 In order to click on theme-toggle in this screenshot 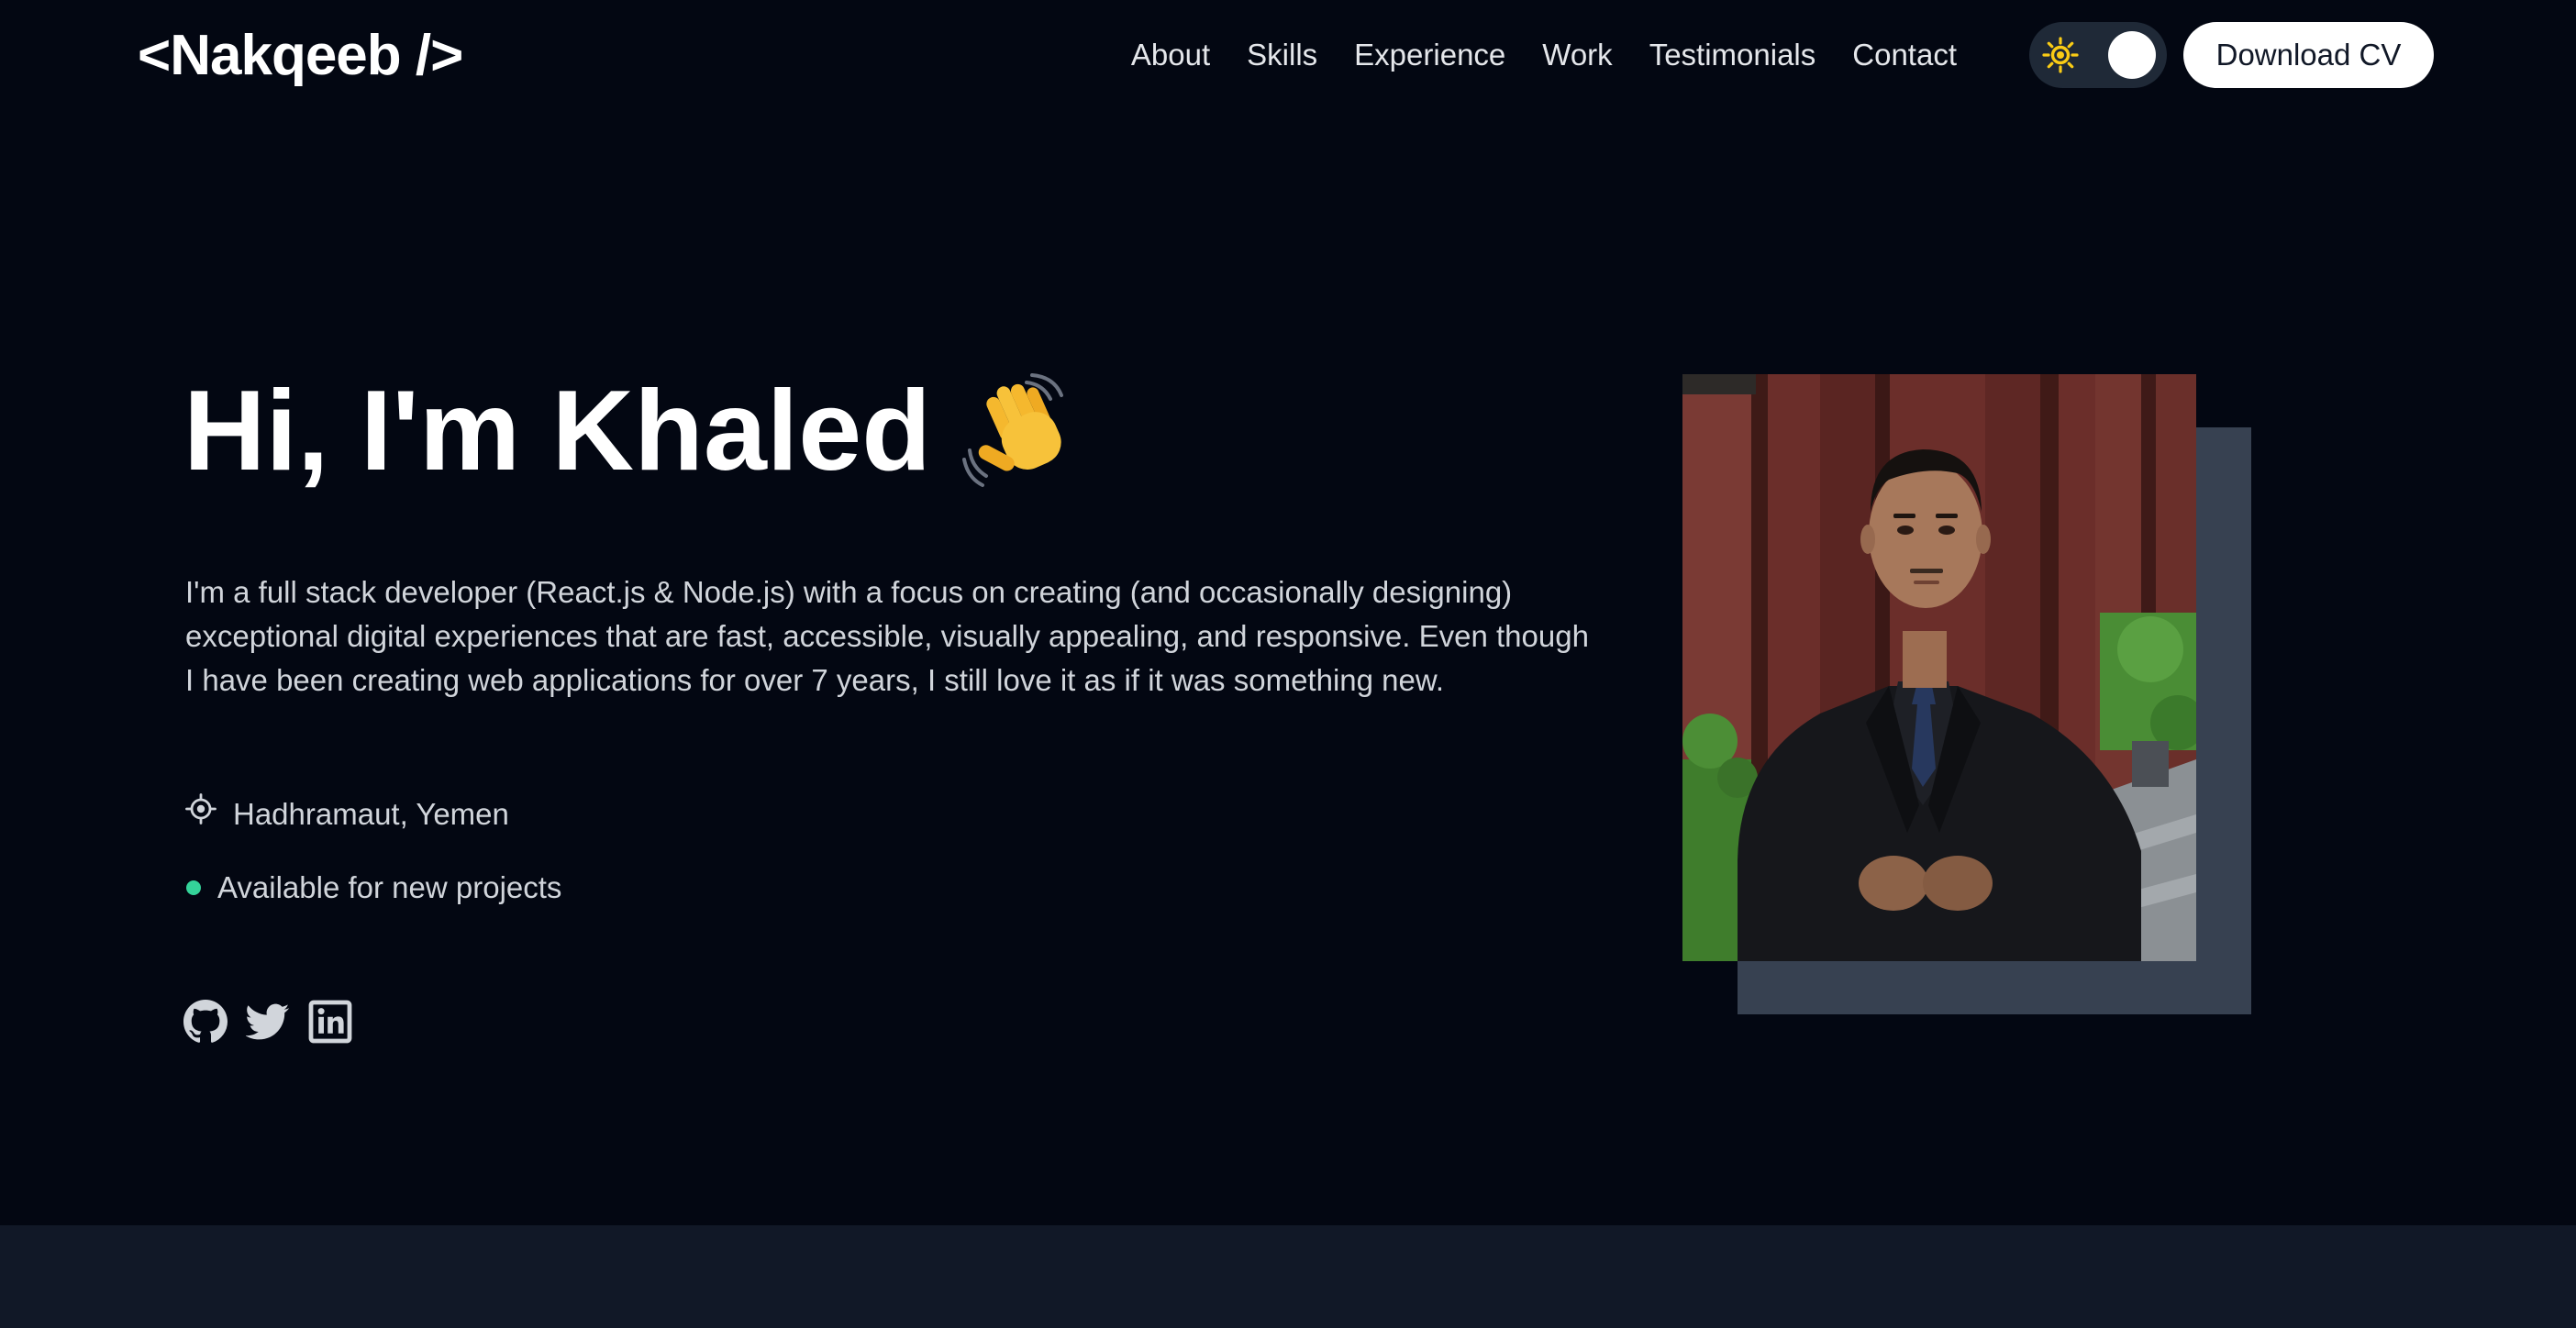, I will do `click(2098, 55)`.